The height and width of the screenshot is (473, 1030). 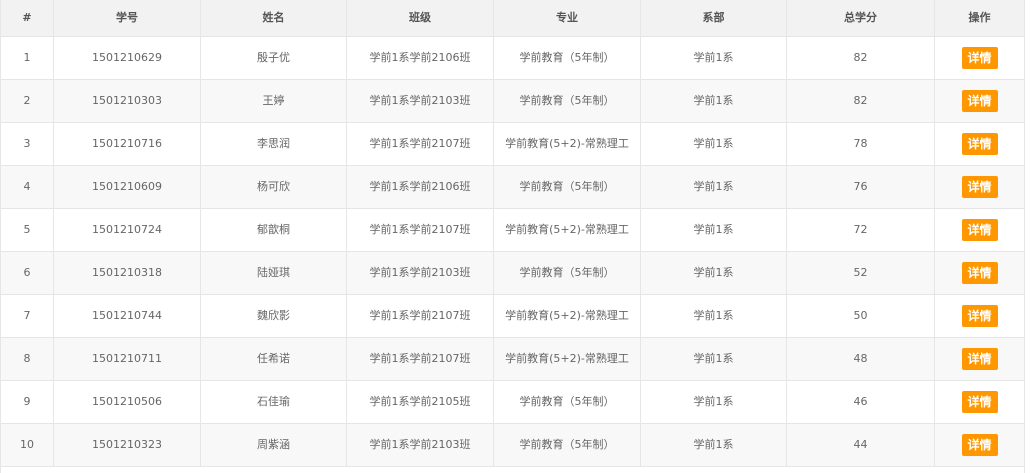 I want to click on col-header-class: 班级, so click(x=420, y=18).